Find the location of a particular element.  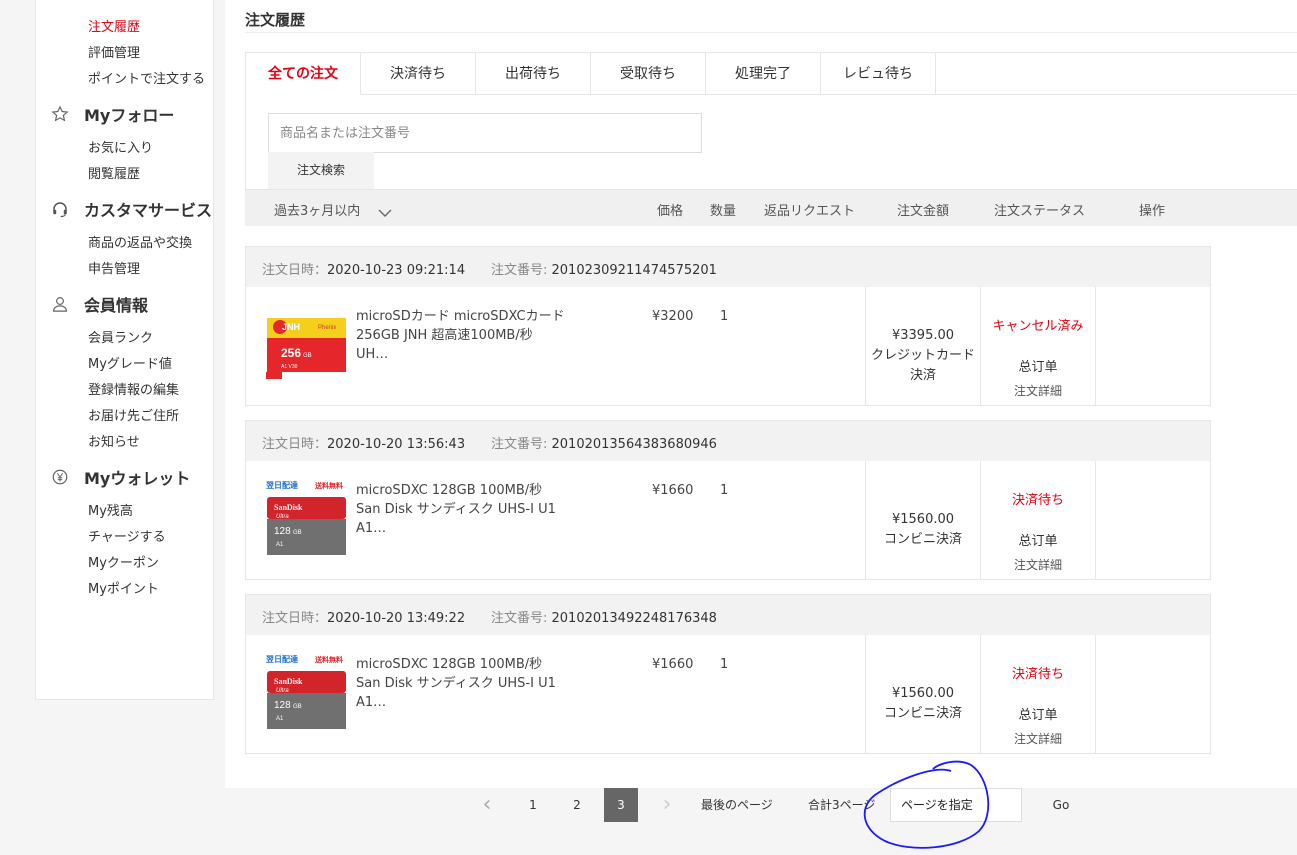

sidebar-item-point-order: ポイントで注文する is located at coordinates (146, 77).